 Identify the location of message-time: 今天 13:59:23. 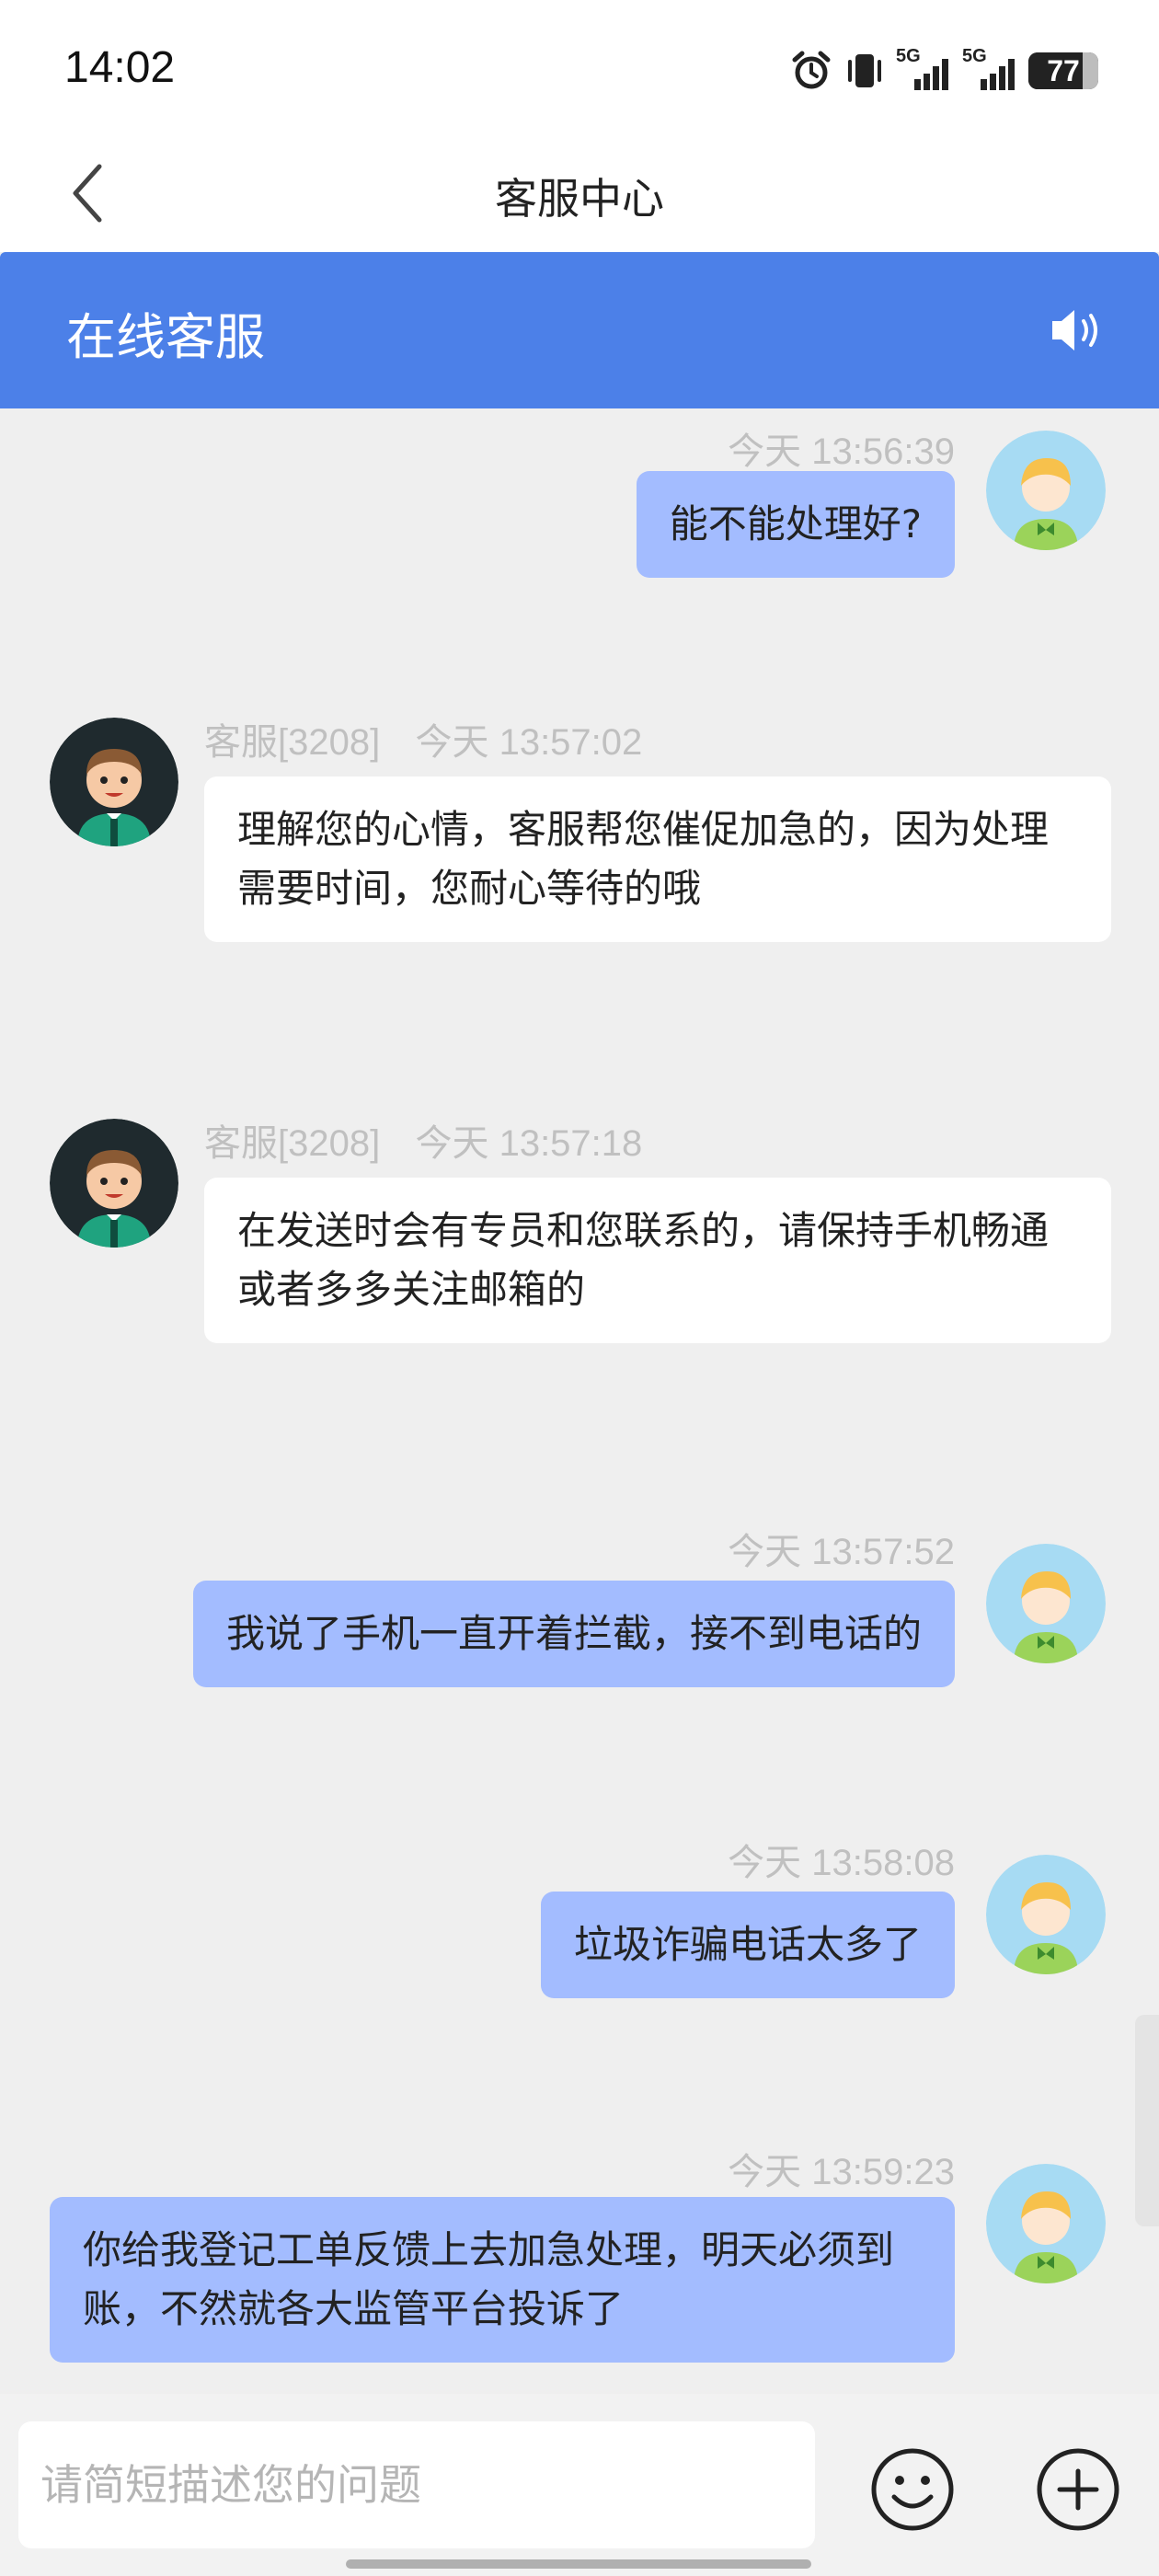
(841, 2172).